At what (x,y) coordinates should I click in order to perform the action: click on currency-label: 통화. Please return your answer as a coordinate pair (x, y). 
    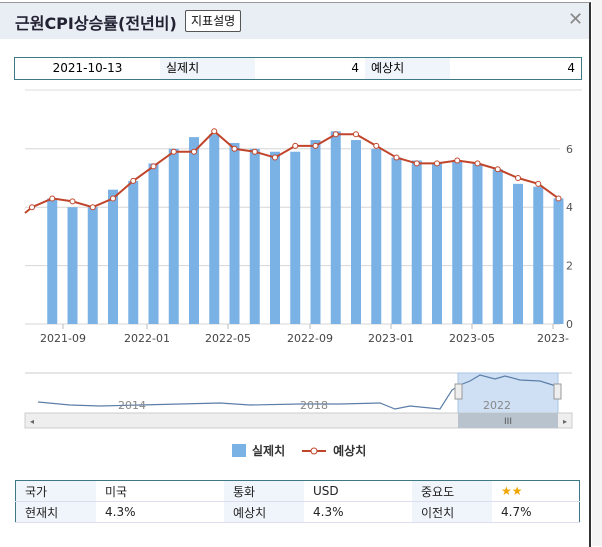
    Looking at the image, I should click on (264, 491).